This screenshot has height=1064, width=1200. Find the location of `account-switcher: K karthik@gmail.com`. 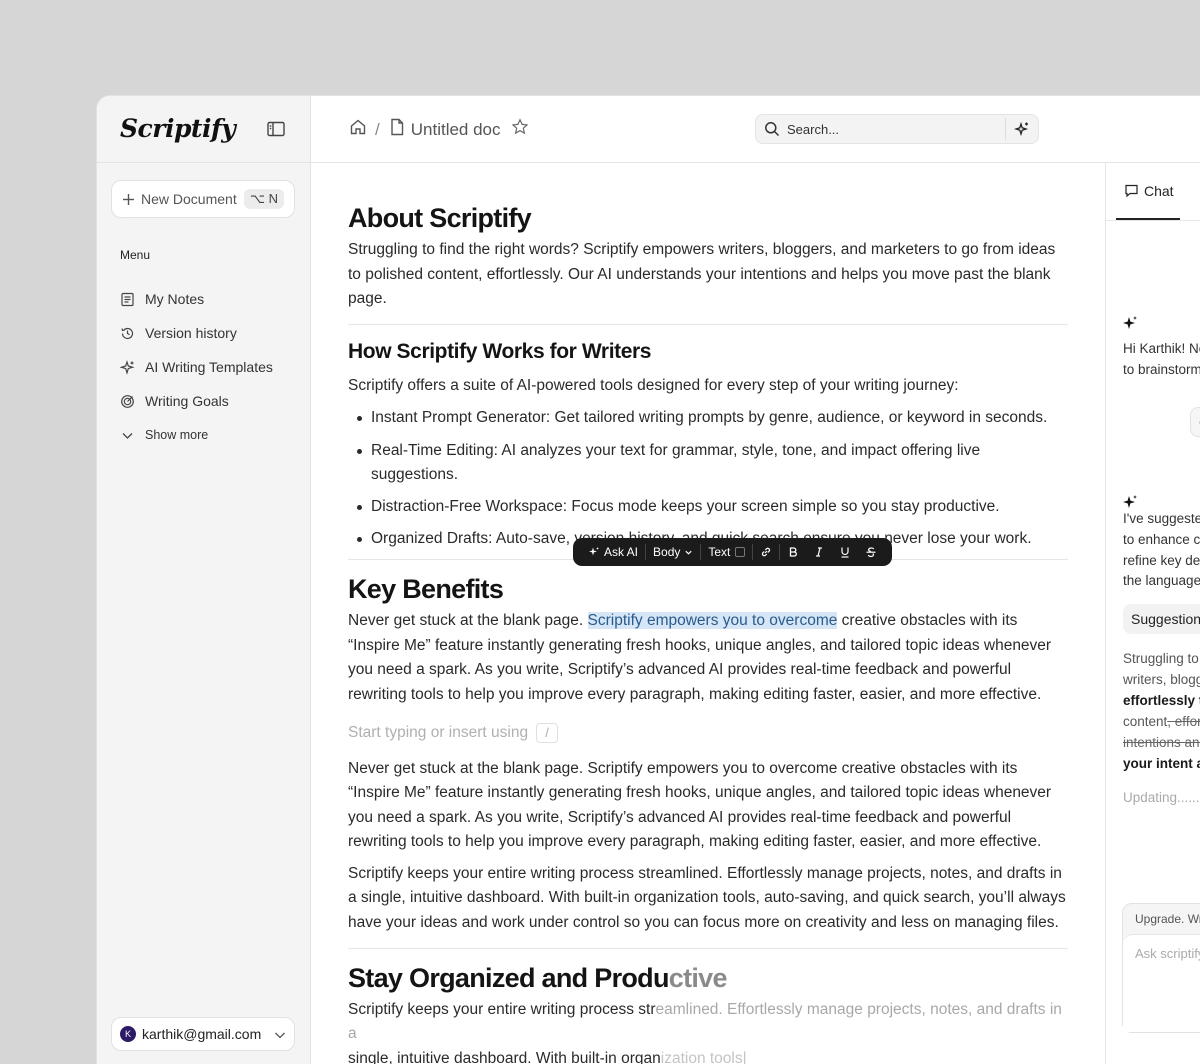

account-switcher: K karthik@gmail.com is located at coordinates (203, 1034).